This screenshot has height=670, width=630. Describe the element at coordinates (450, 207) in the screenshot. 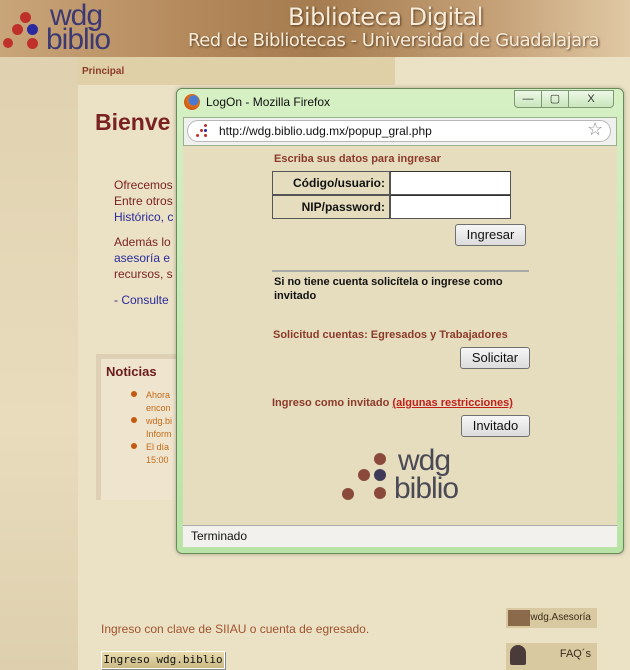

I see `password-input` at that location.